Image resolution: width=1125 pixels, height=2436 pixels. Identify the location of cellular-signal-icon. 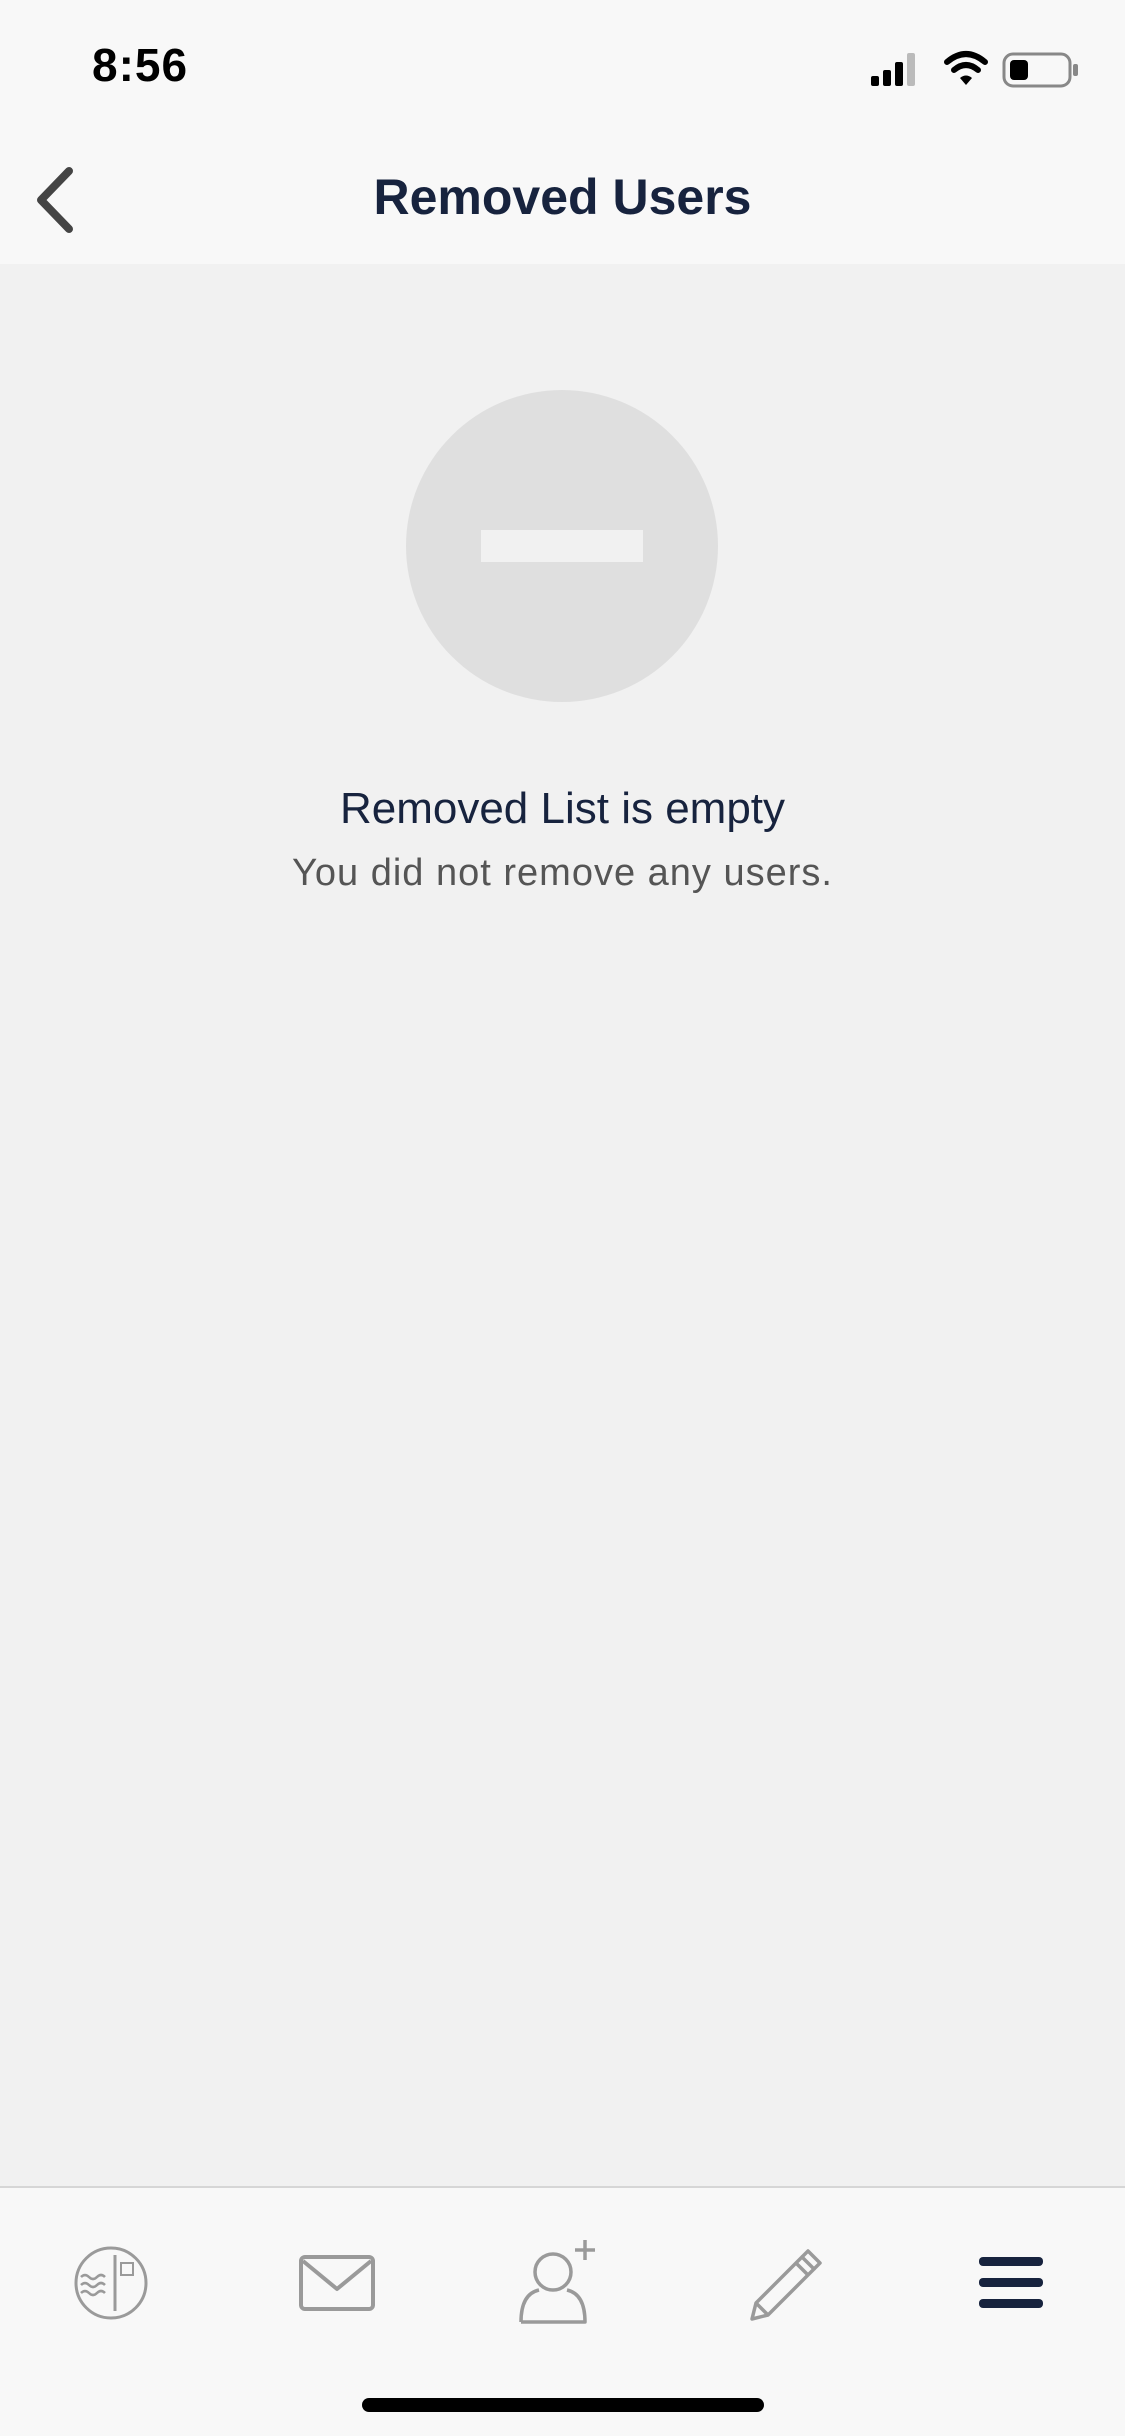
(893, 69).